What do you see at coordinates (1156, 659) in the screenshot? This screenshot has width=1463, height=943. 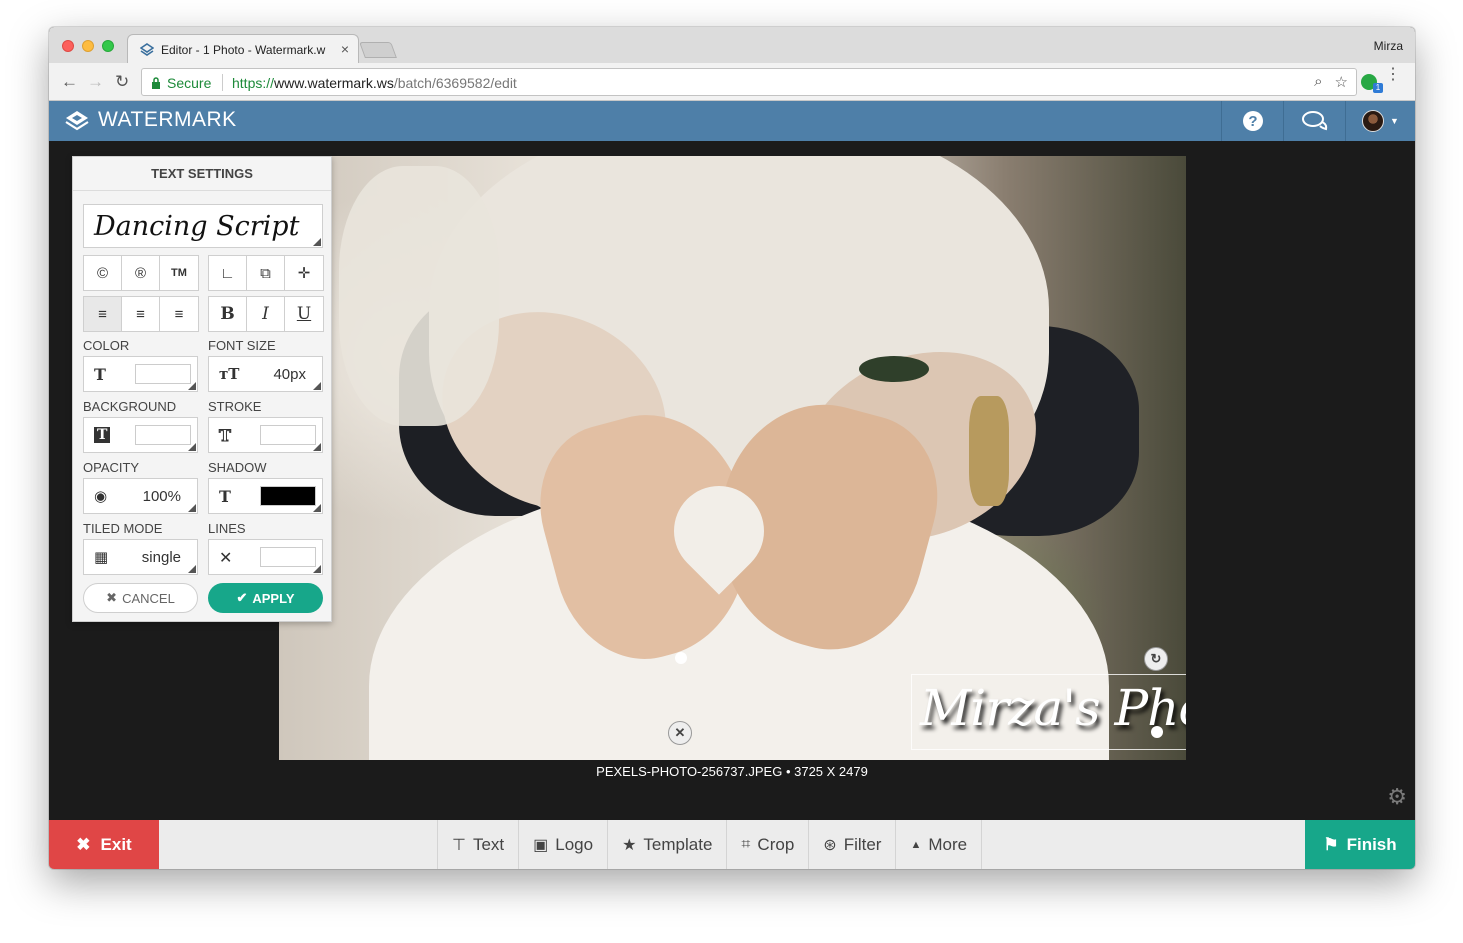 I see `rotate-icon: ↻` at bounding box center [1156, 659].